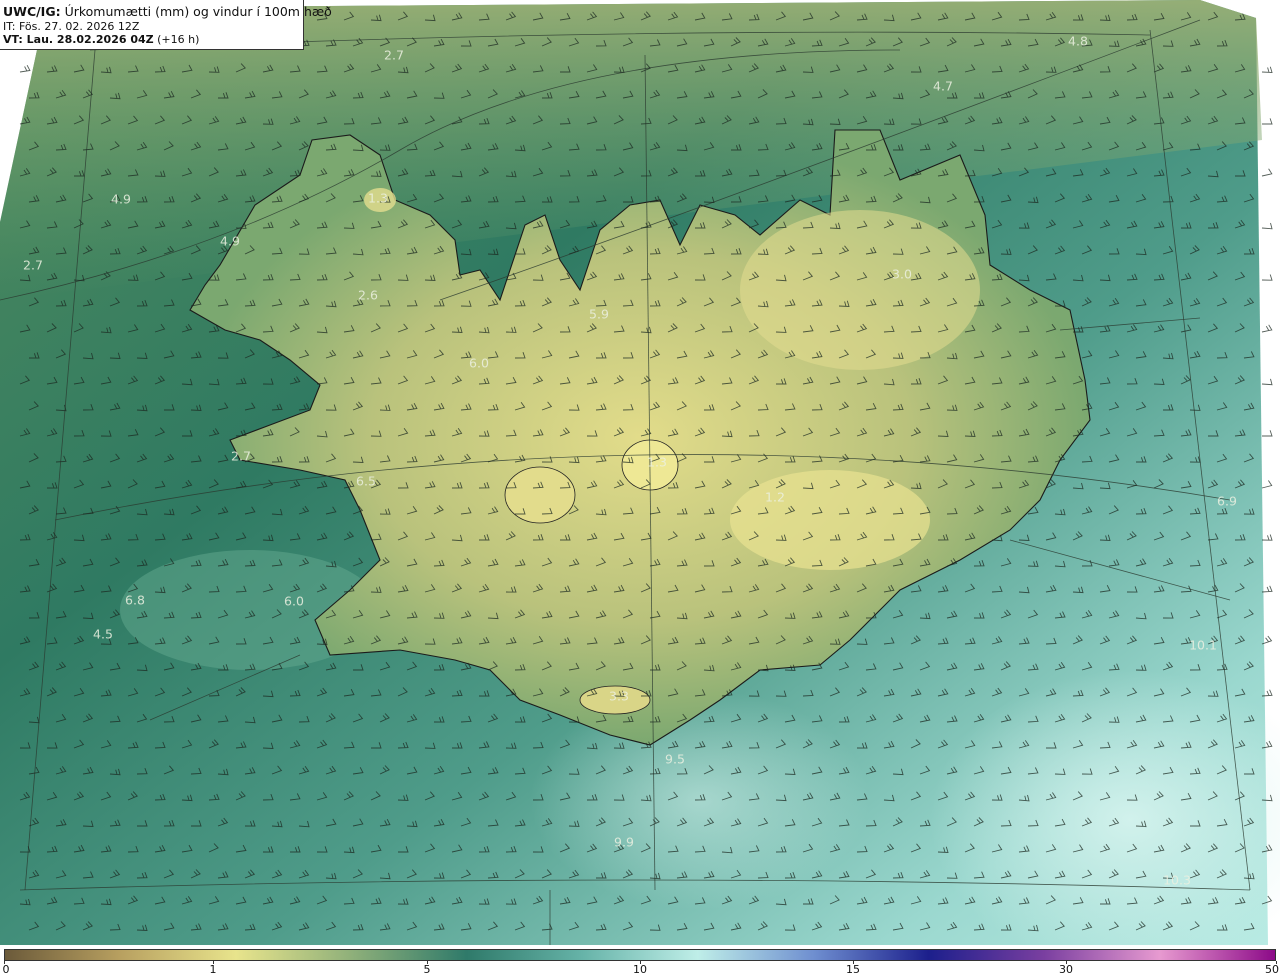  What do you see at coordinates (619, 696) in the screenshot?
I see `value-label: 3.3` at bounding box center [619, 696].